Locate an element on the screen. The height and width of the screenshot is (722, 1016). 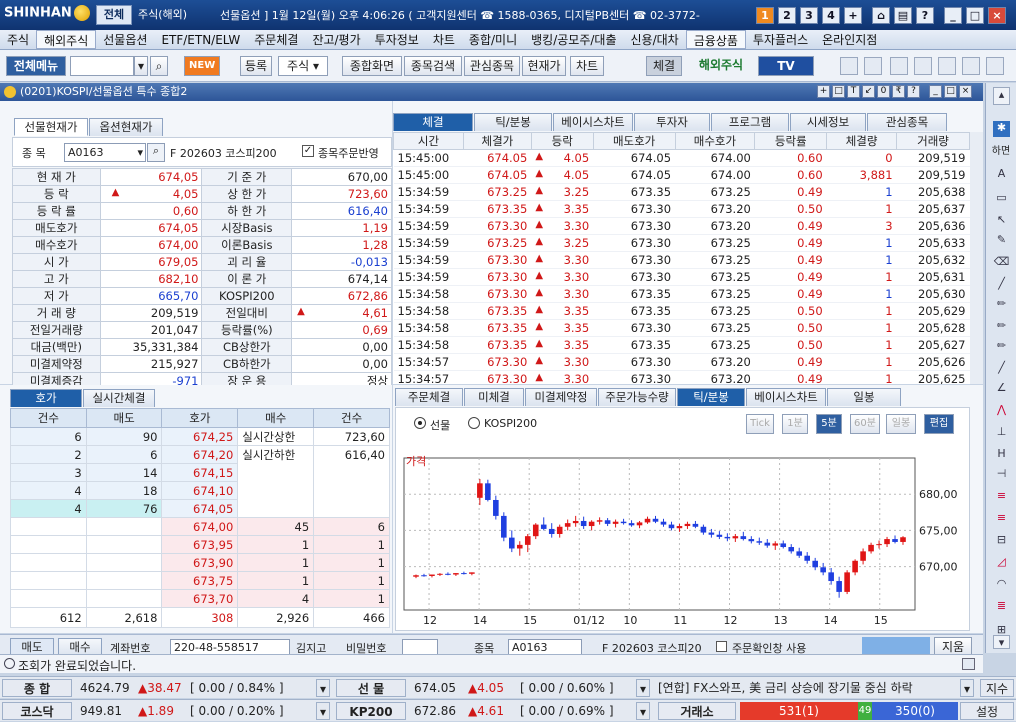
tab-chart-0: 주문체결 is located at coordinates (429, 397).